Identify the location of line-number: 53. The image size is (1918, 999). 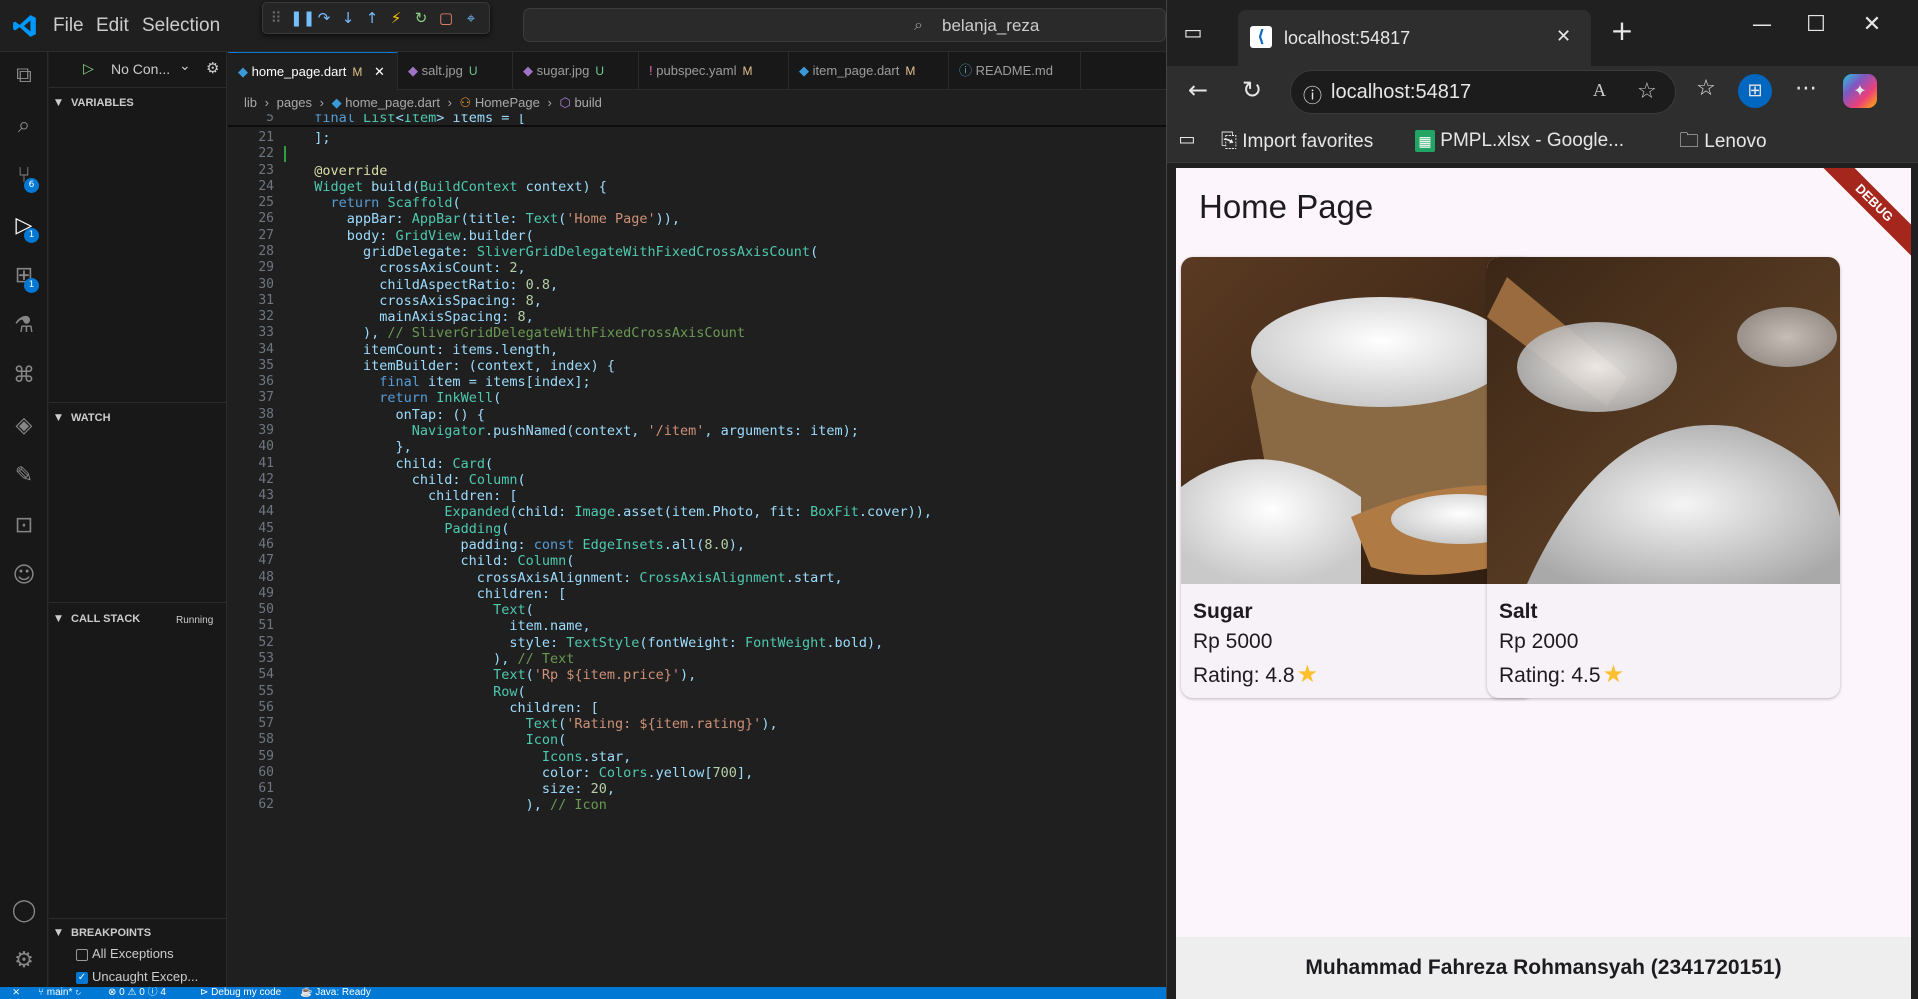
(266, 658).